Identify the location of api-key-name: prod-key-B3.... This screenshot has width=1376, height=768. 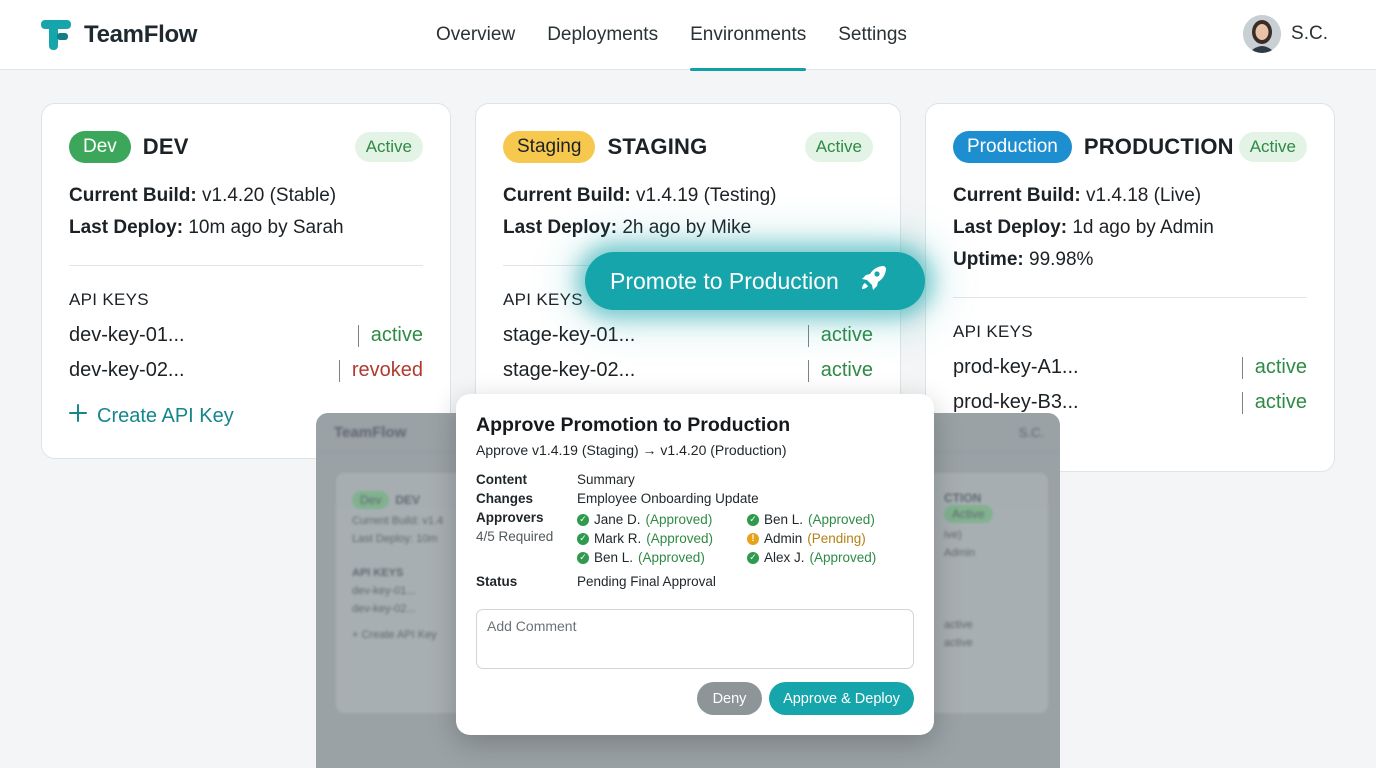
(1016, 402).